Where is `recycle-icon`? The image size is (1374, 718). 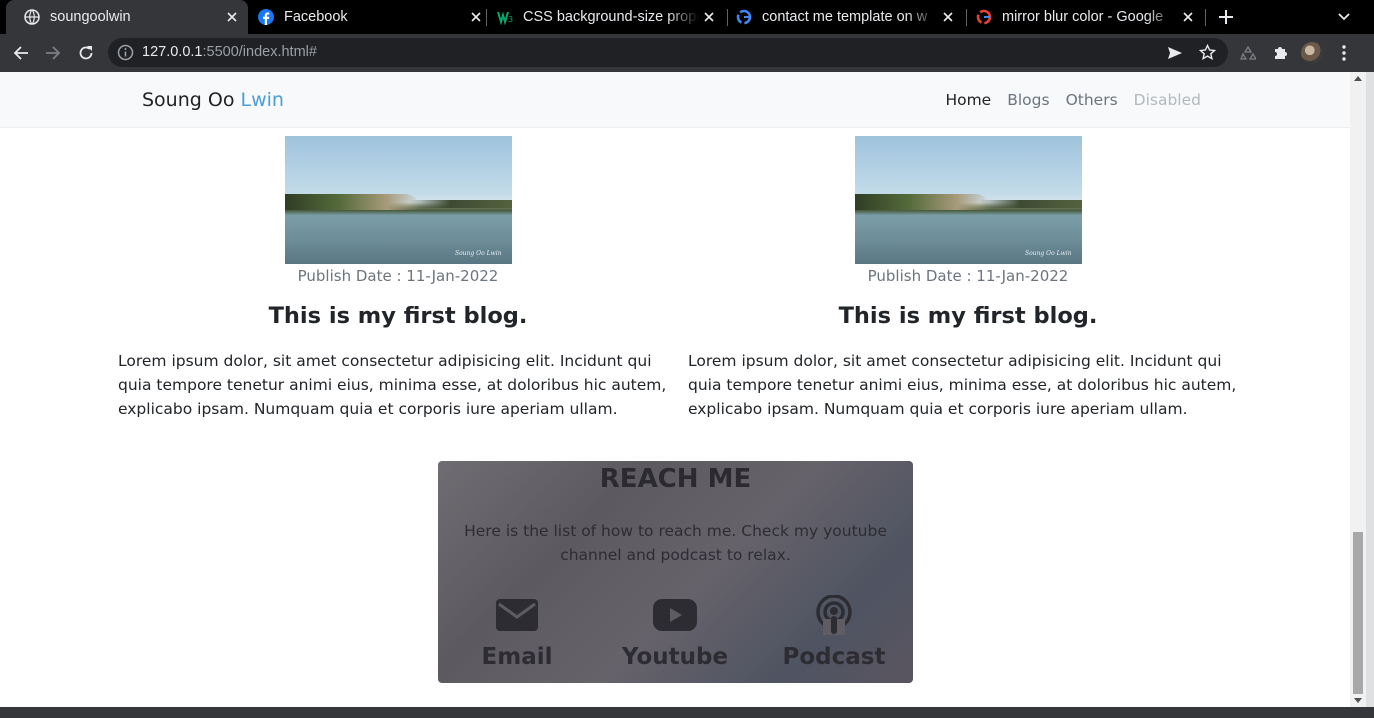 recycle-icon is located at coordinates (1248, 52).